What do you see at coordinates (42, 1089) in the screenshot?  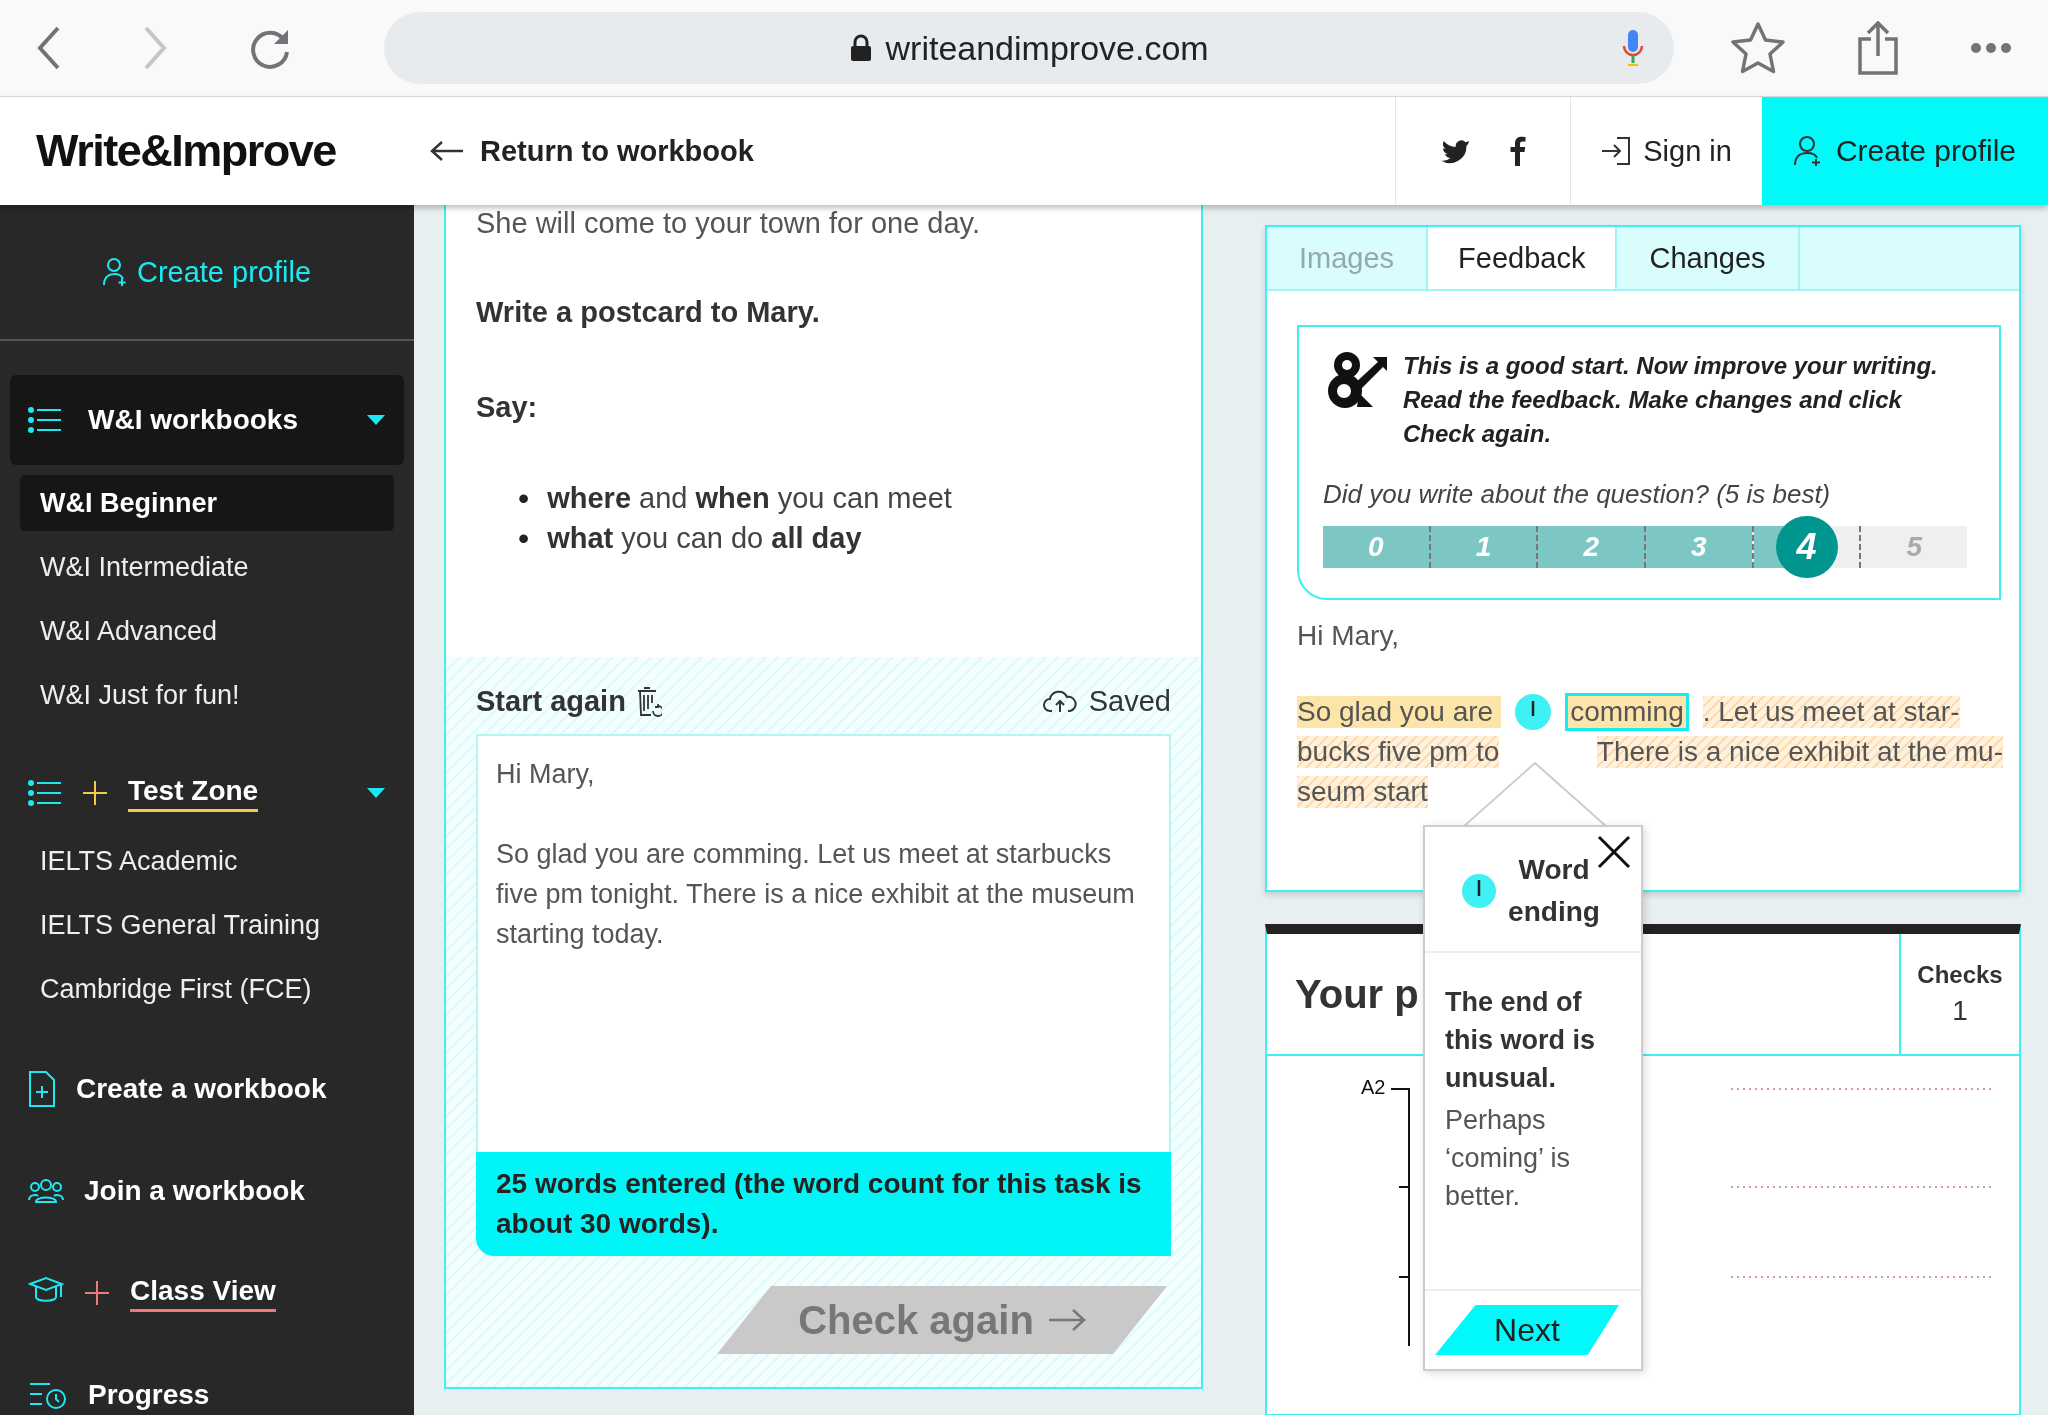 I see `document-plus-icon` at bounding box center [42, 1089].